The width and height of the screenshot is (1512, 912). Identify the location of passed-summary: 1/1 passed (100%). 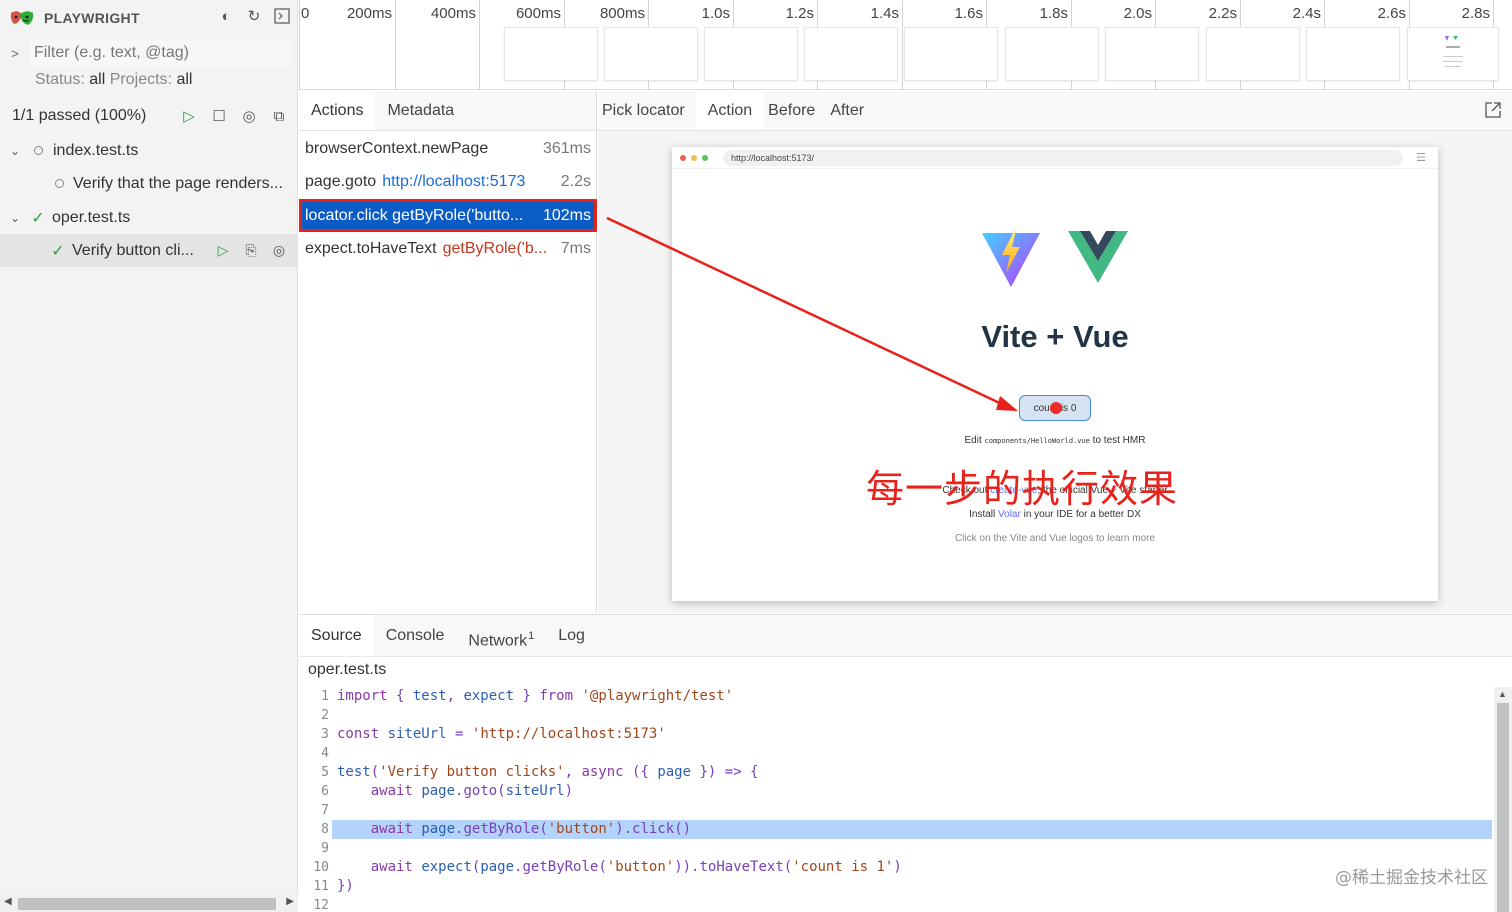
(79, 115).